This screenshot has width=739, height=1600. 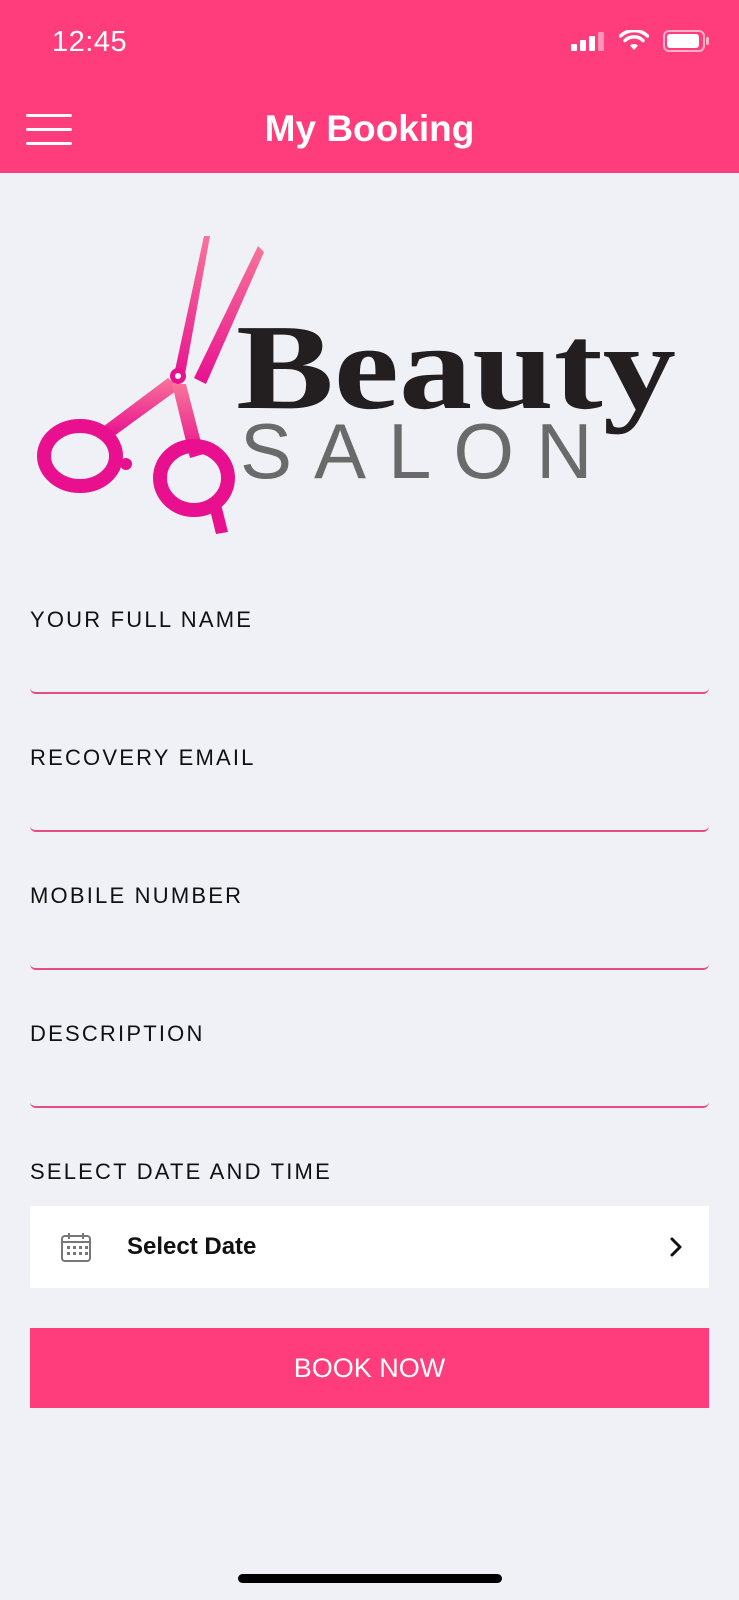 I want to click on page-title: My Booking, so click(x=369, y=128).